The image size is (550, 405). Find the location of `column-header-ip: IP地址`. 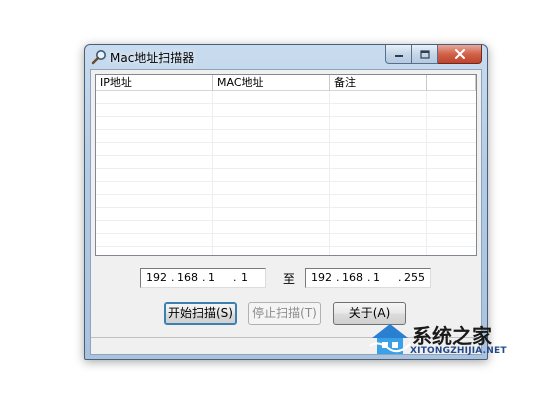

column-header-ip: IP地址 is located at coordinates (154, 83).